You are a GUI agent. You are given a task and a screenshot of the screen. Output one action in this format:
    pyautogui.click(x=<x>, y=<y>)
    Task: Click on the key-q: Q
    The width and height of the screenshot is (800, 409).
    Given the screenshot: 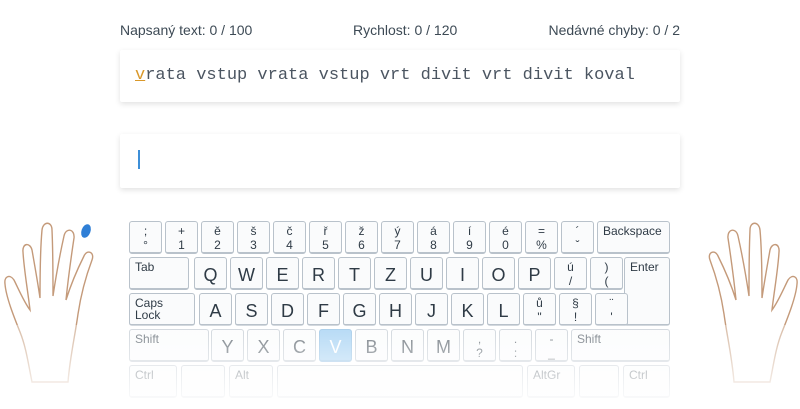 What is the action you would take?
    pyautogui.click(x=210, y=273)
    